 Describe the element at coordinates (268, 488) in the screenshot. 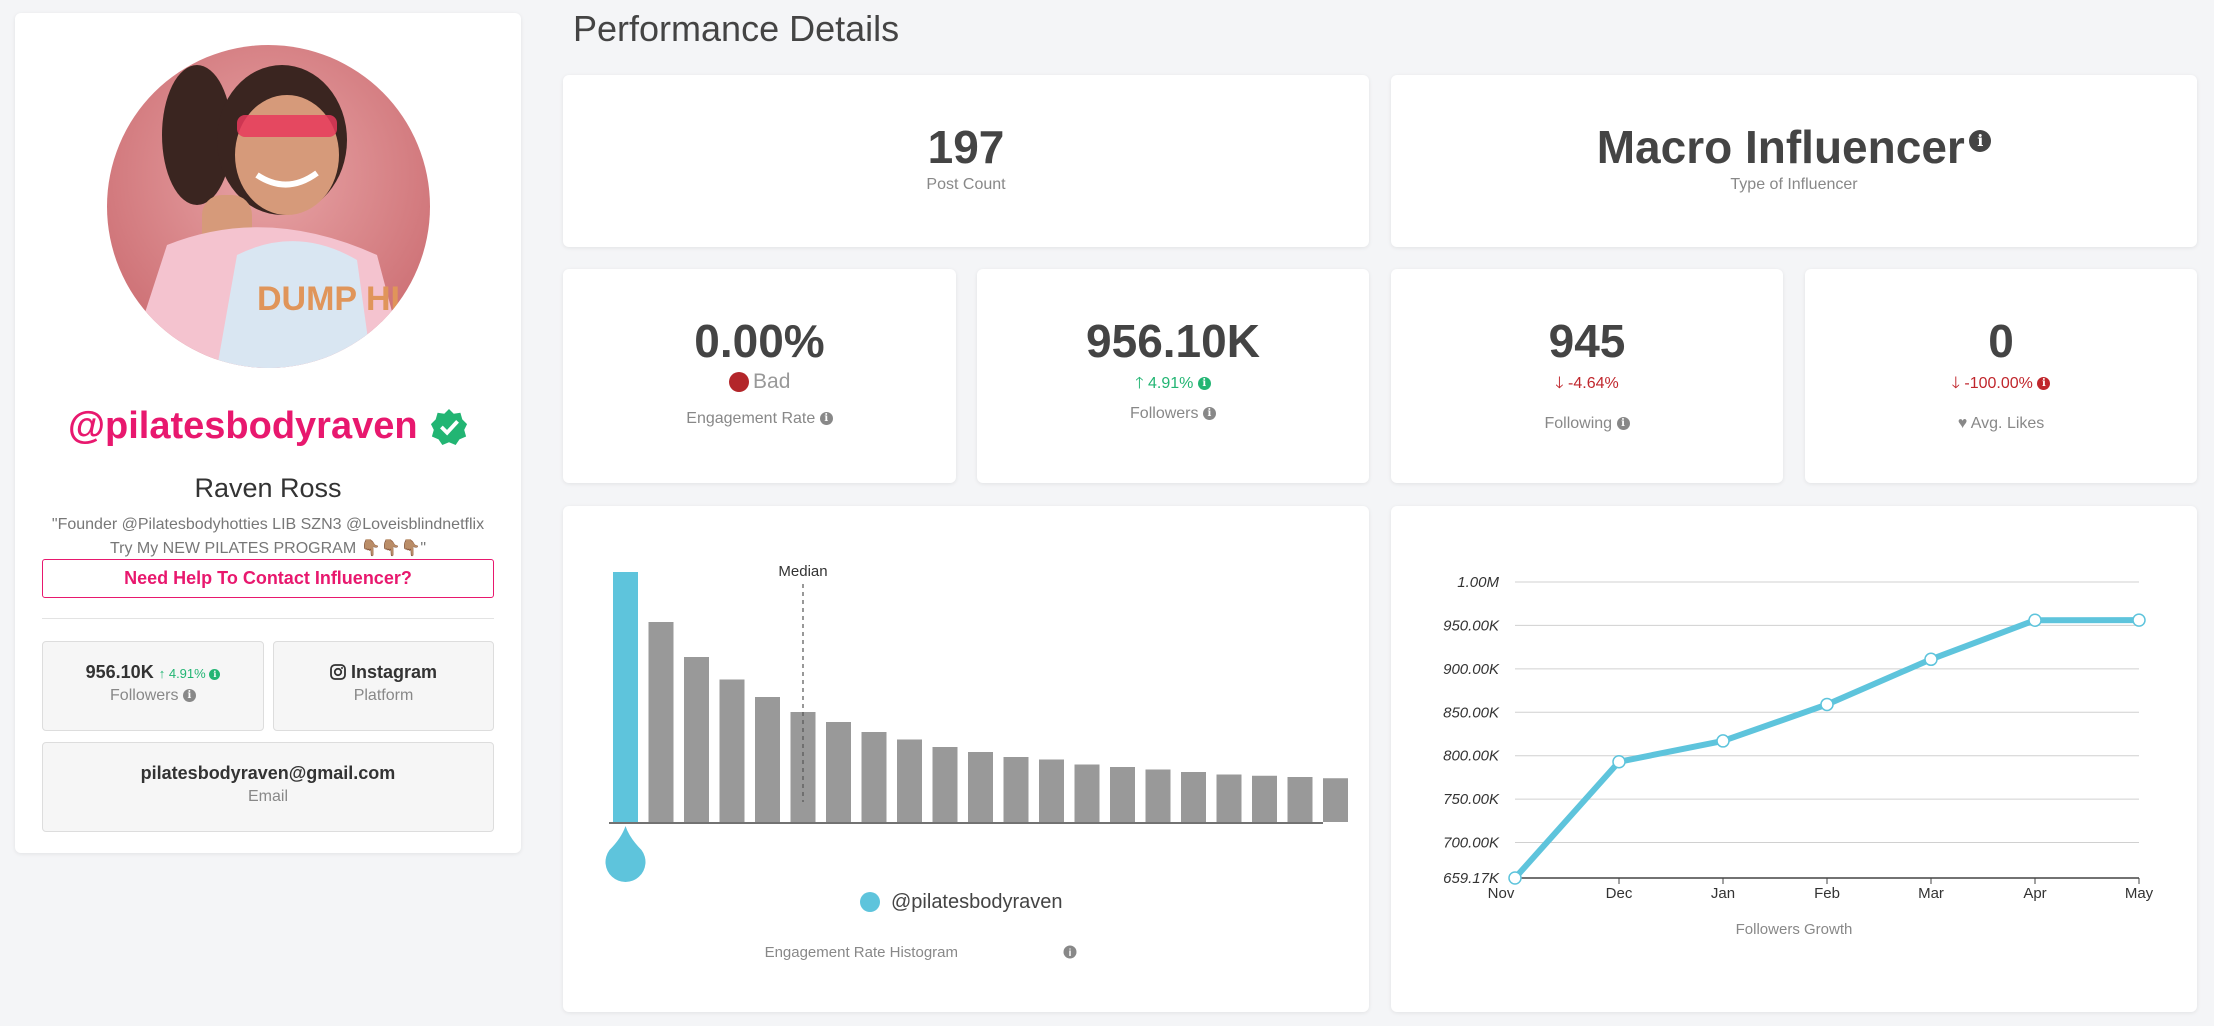

I see `influencer-name: Raven Ross` at that location.